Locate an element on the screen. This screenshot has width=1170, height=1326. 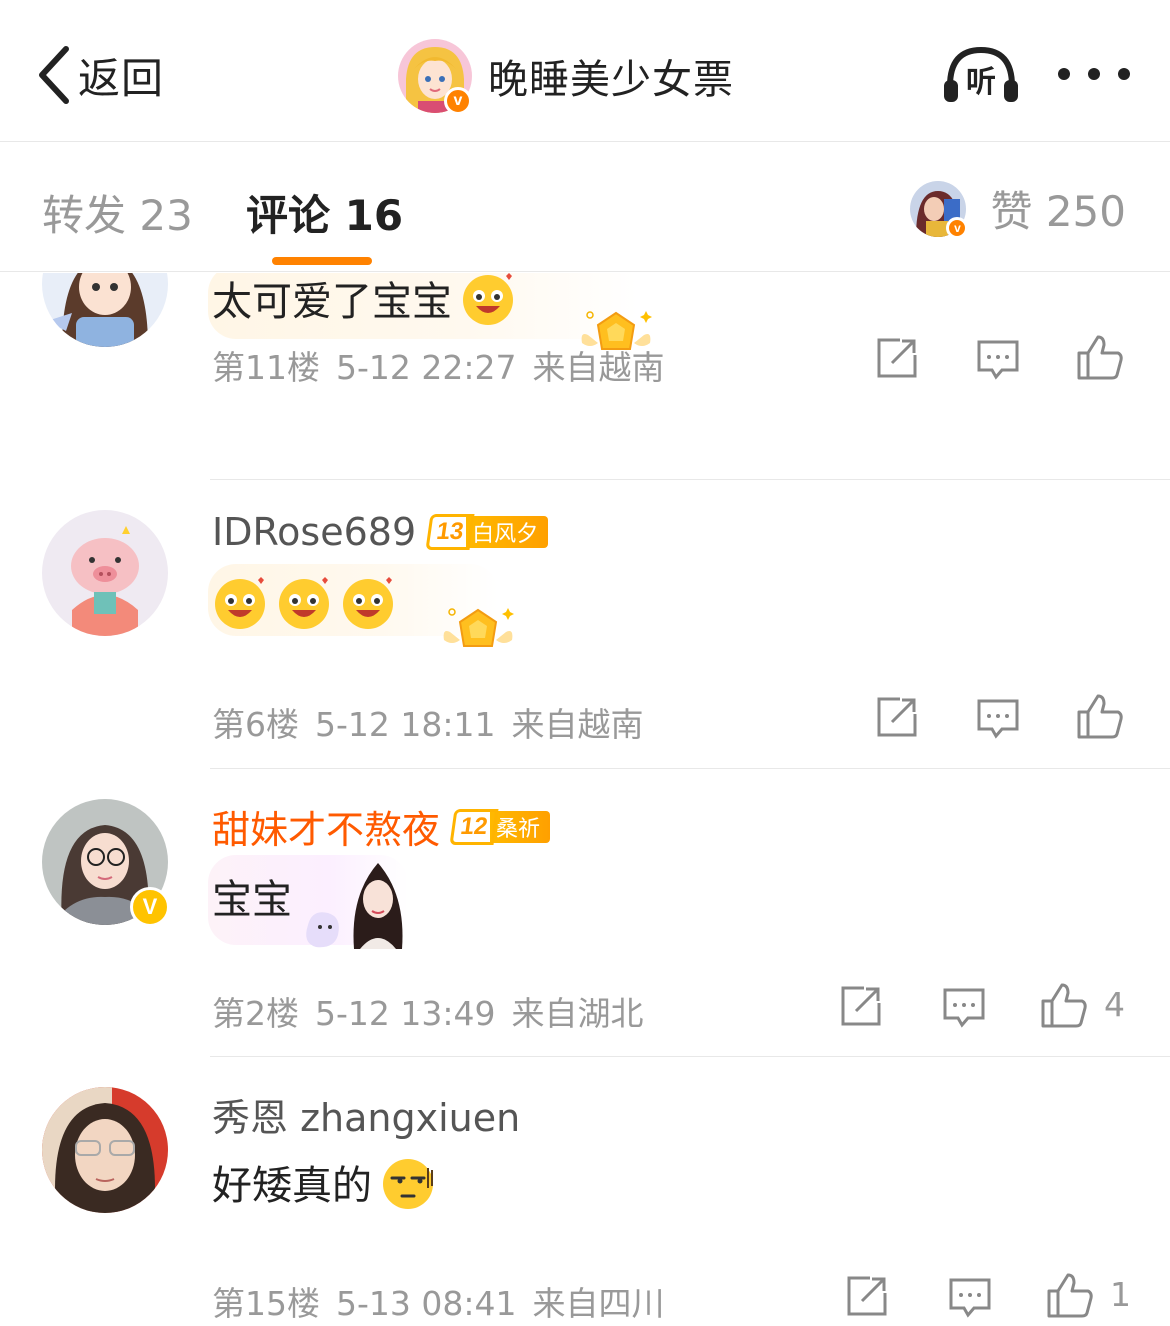
listen-button: 听 is located at coordinates (981, 74).